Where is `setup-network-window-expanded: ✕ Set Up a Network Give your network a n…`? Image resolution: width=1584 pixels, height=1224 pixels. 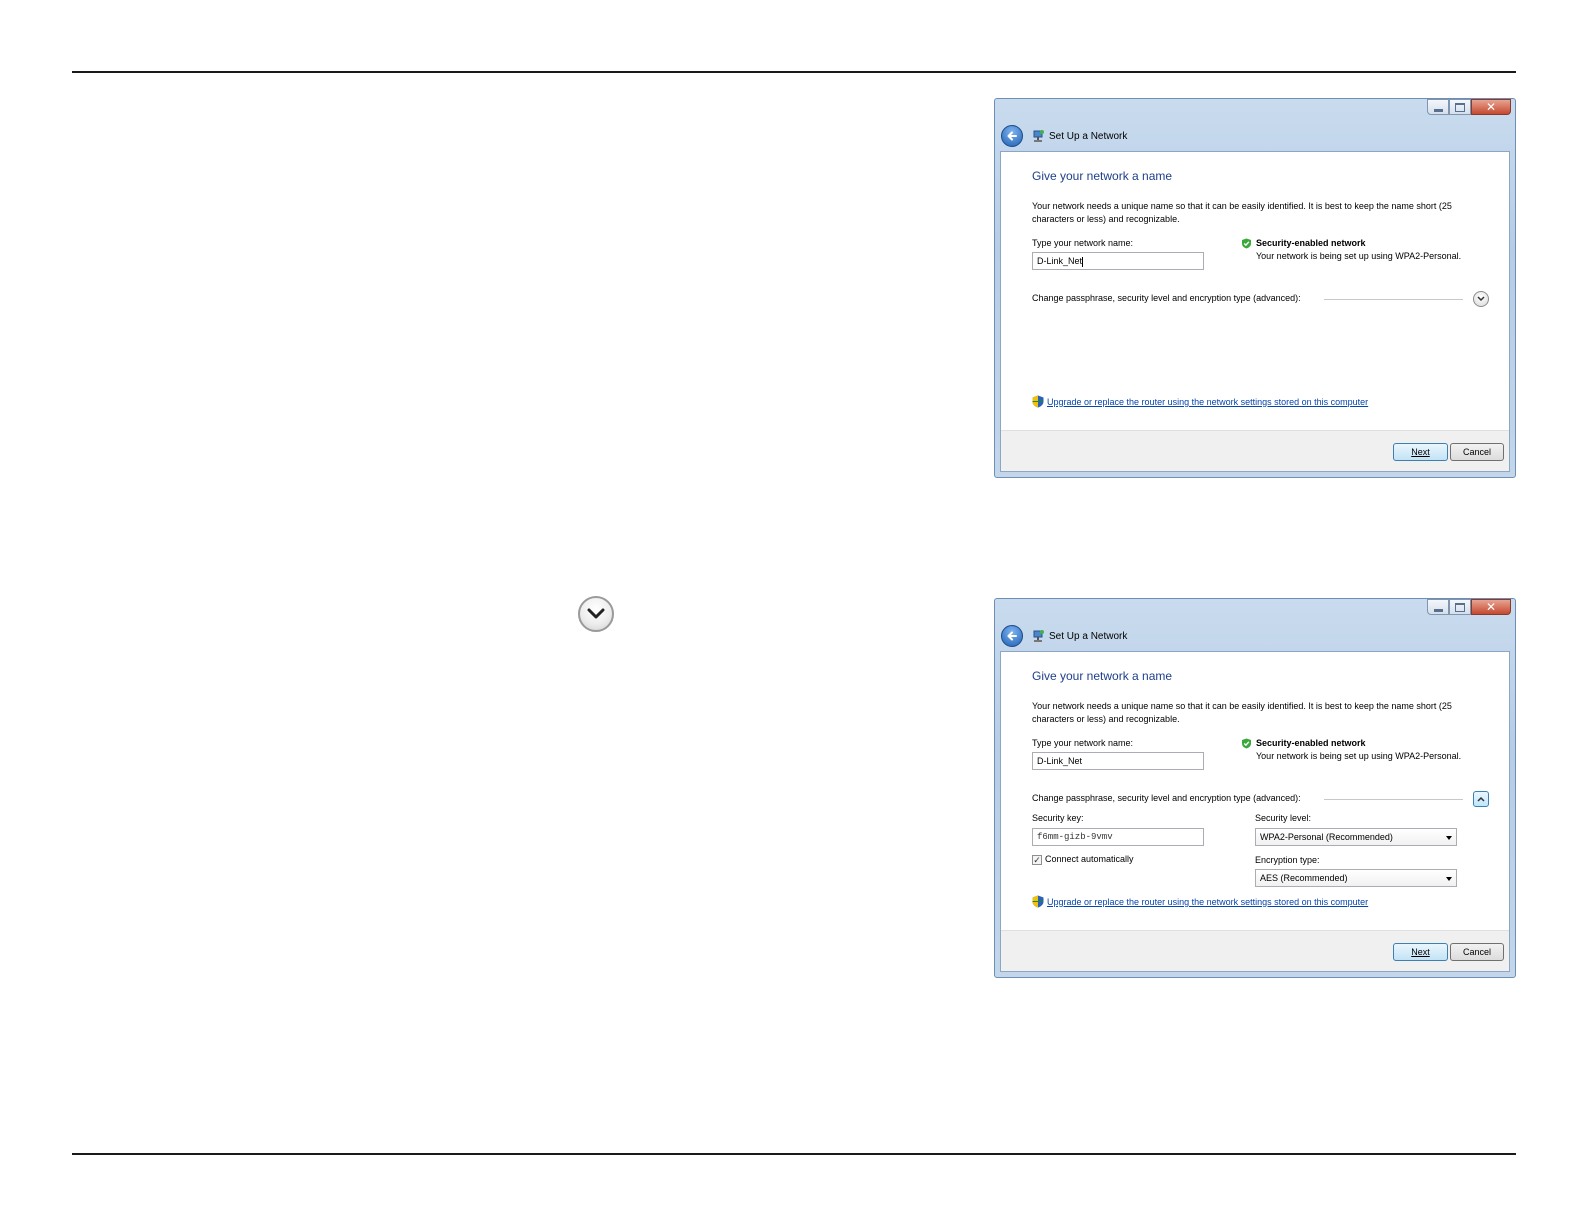 setup-network-window-expanded: ✕ Set Up a Network Give your network a n… is located at coordinates (1255, 788).